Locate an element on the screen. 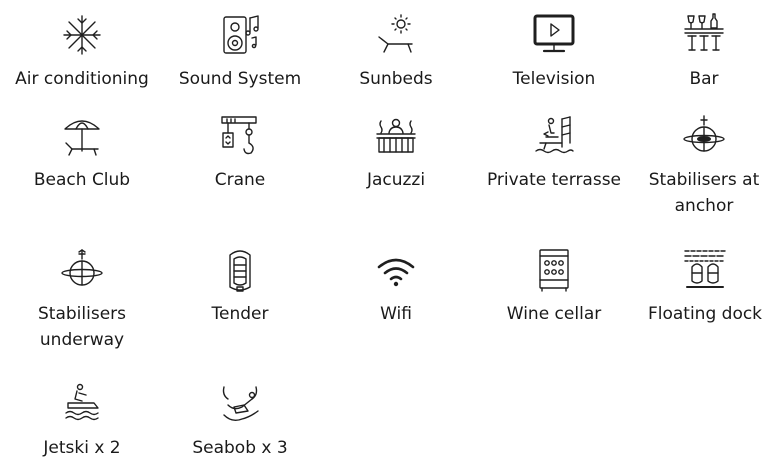 The height and width of the screenshot is (461, 776). amenity-label: Crane is located at coordinates (240, 180).